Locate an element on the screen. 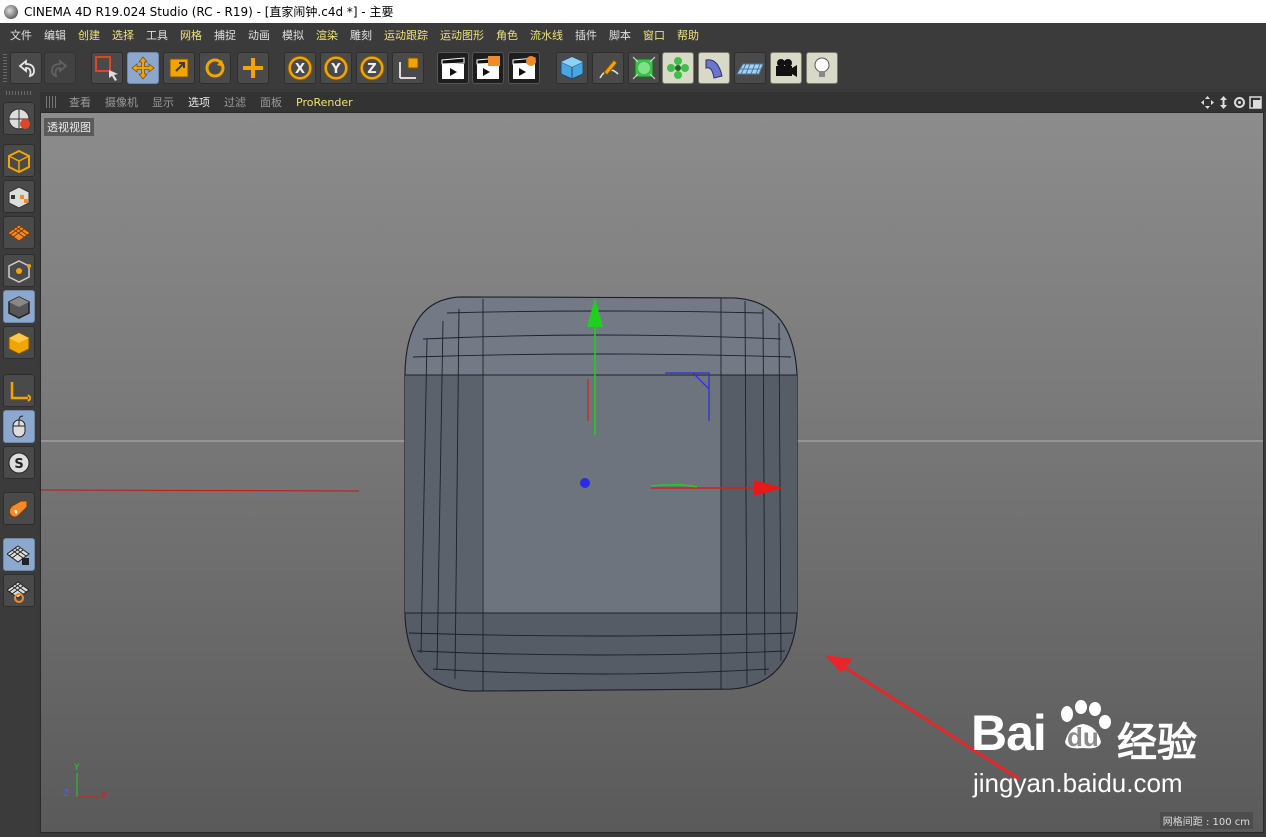 The image size is (1266, 837). menu-file: 文件 is located at coordinates (21, 35).